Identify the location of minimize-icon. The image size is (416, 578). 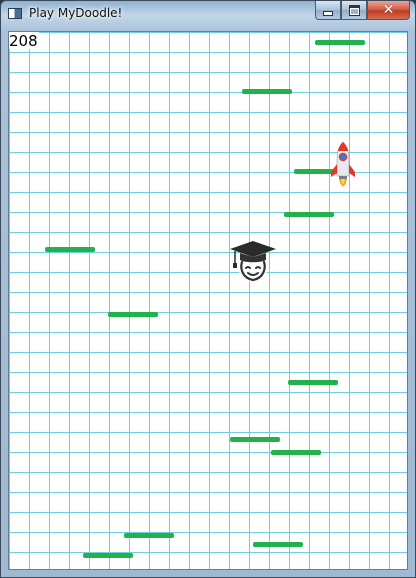
(328, 13).